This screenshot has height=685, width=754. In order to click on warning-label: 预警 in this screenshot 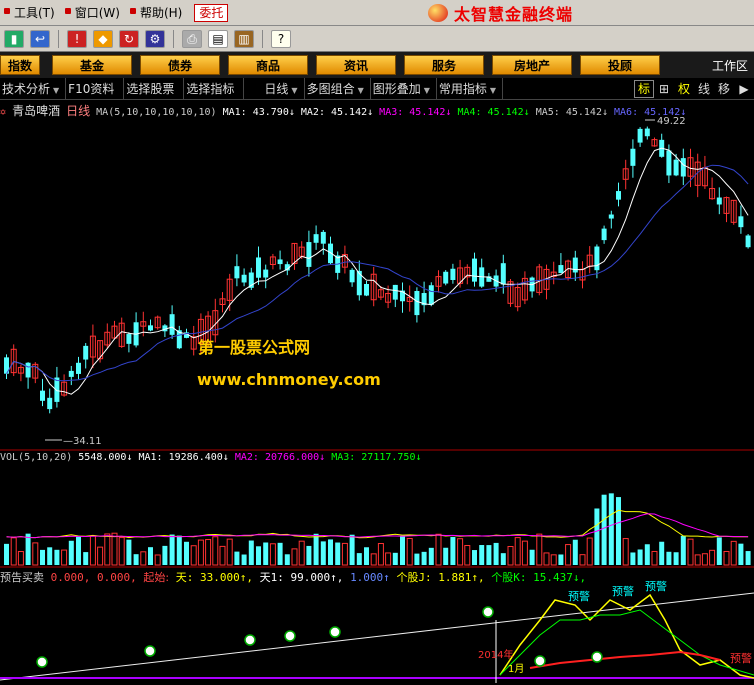, I will do `click(741, 658)`.